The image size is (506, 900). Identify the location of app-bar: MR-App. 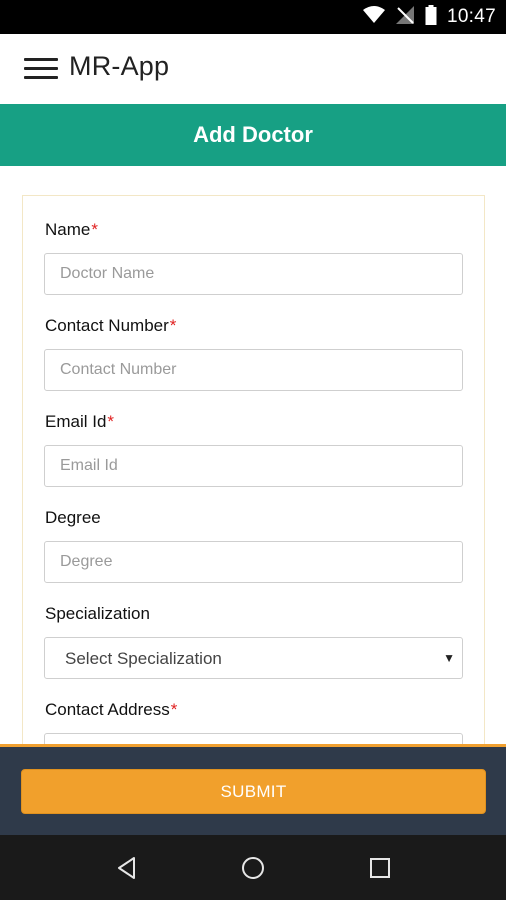
(253, 69).